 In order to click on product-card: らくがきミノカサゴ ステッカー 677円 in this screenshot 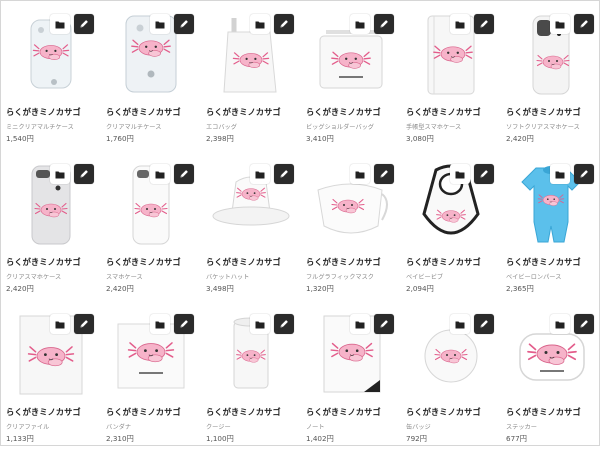, I will do `click(551, 382)`.